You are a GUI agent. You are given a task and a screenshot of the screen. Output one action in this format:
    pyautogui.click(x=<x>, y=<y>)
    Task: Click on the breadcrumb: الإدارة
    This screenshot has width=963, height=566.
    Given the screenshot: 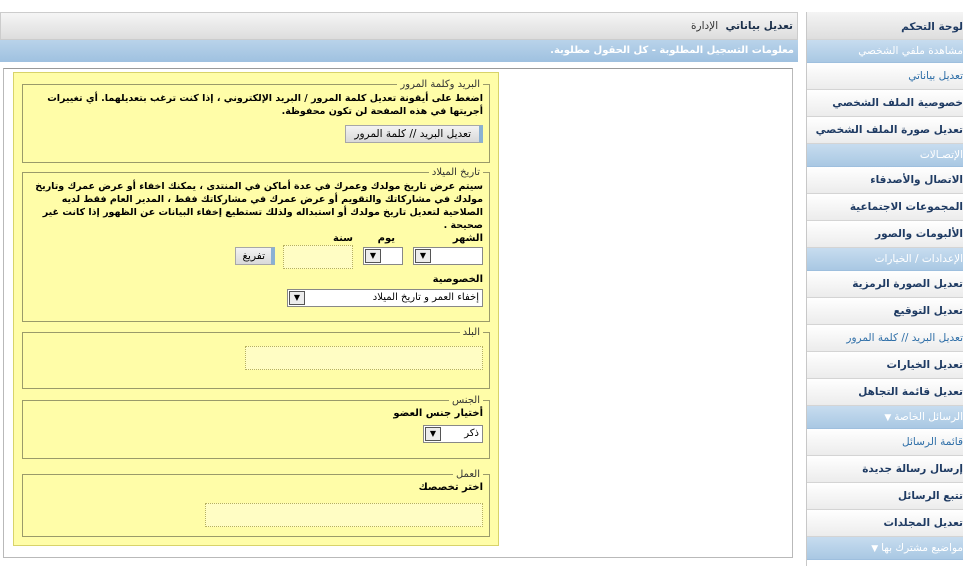 What is the action you would take?
    pyautogui.click(x=704, y=26)
    